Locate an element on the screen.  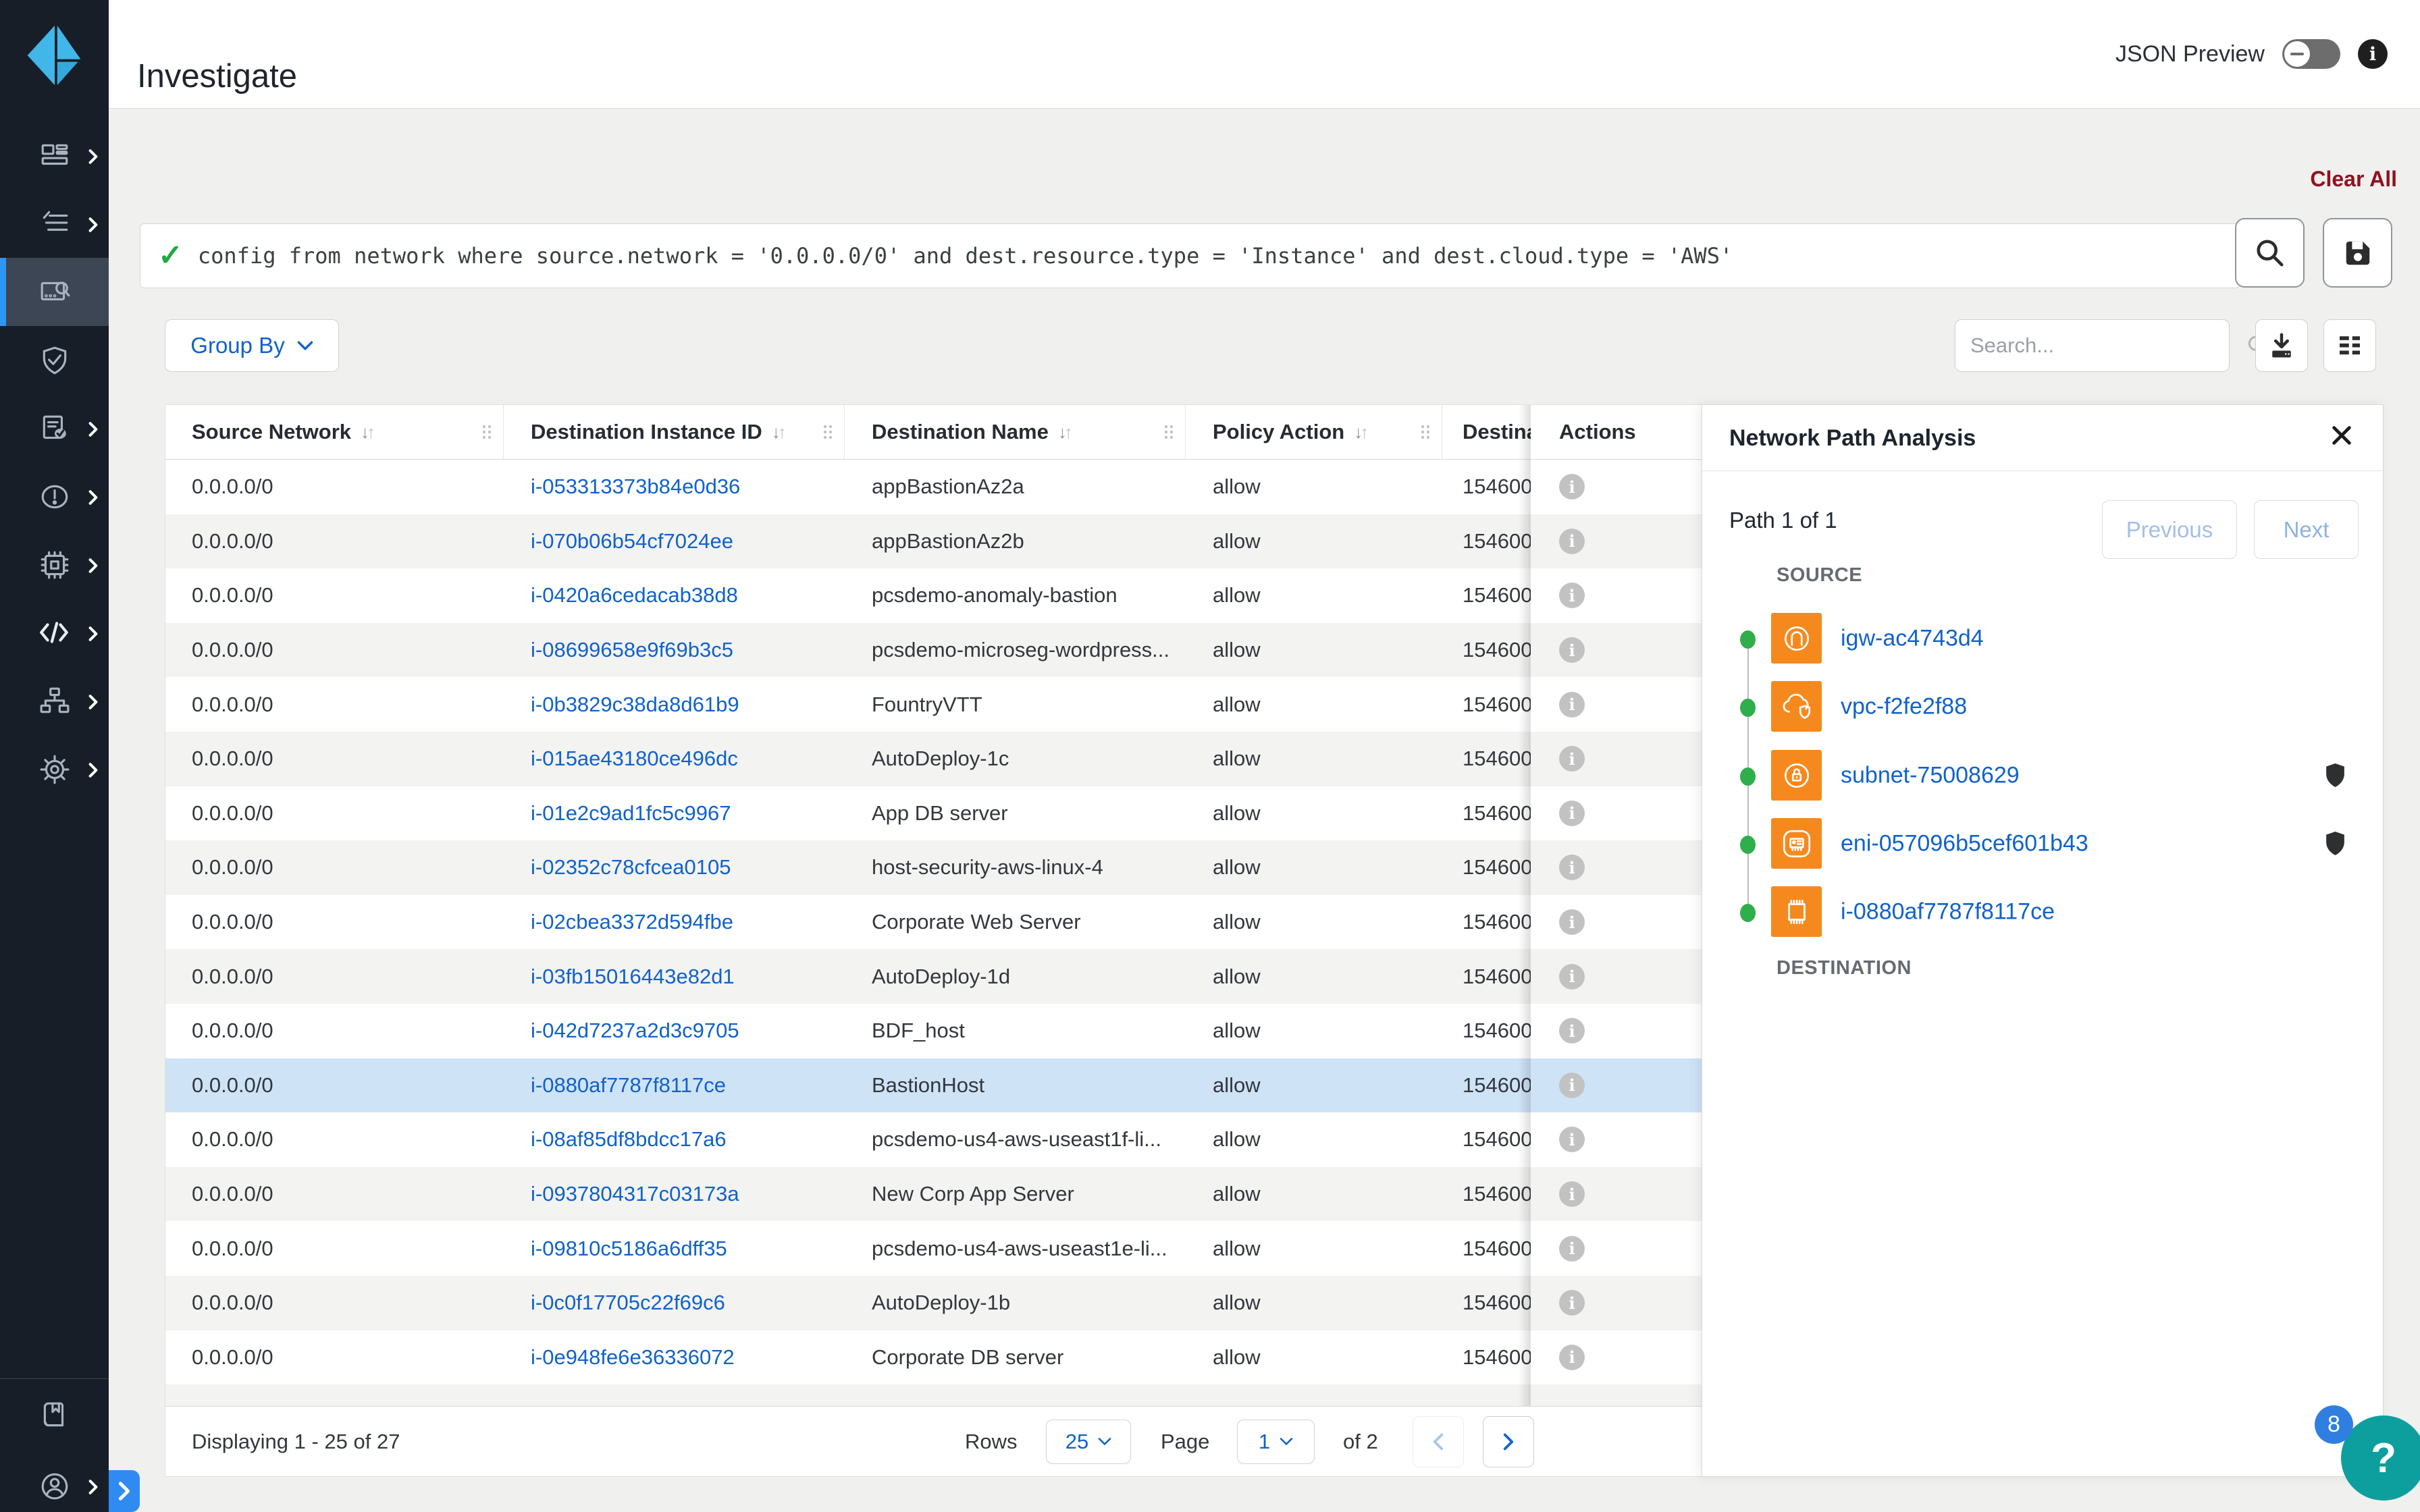
node-link: i-0880af7787f8117ce is located at coordinates (1948, 911).